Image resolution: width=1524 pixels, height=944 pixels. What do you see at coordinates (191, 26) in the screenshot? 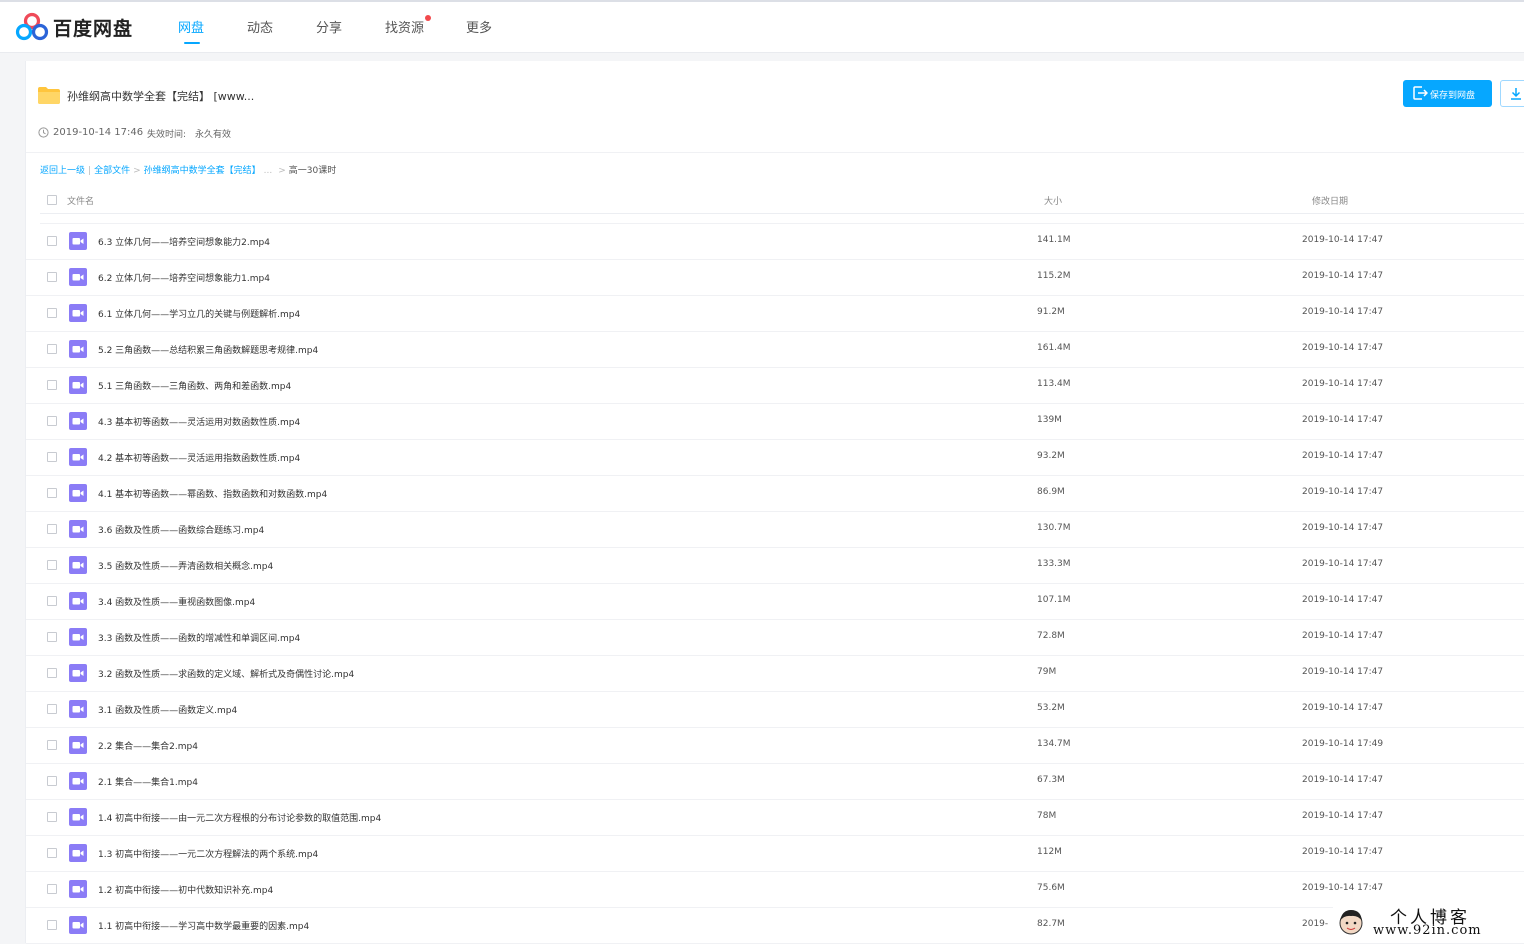
I see `nav-tab-netdisk: 网盘` at bounding box center [191, 26].